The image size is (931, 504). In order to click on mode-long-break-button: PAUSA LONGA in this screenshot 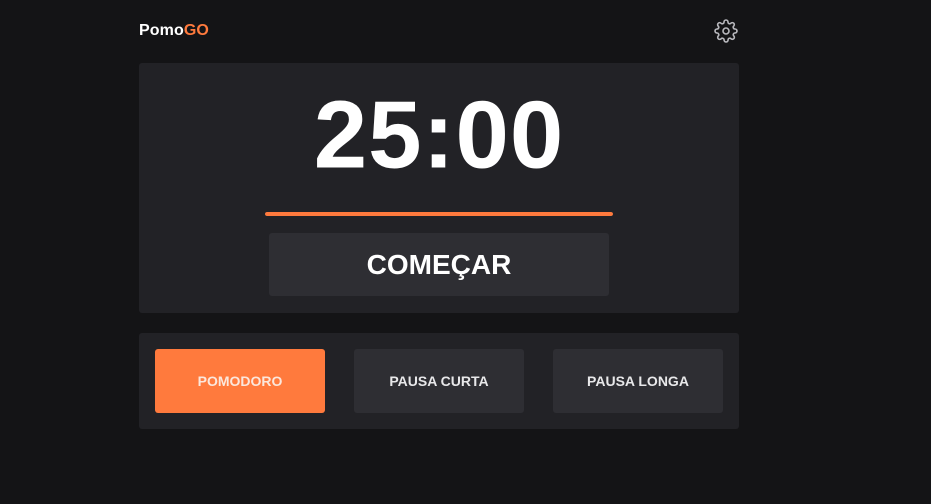, I will do `click(638, 381)`.